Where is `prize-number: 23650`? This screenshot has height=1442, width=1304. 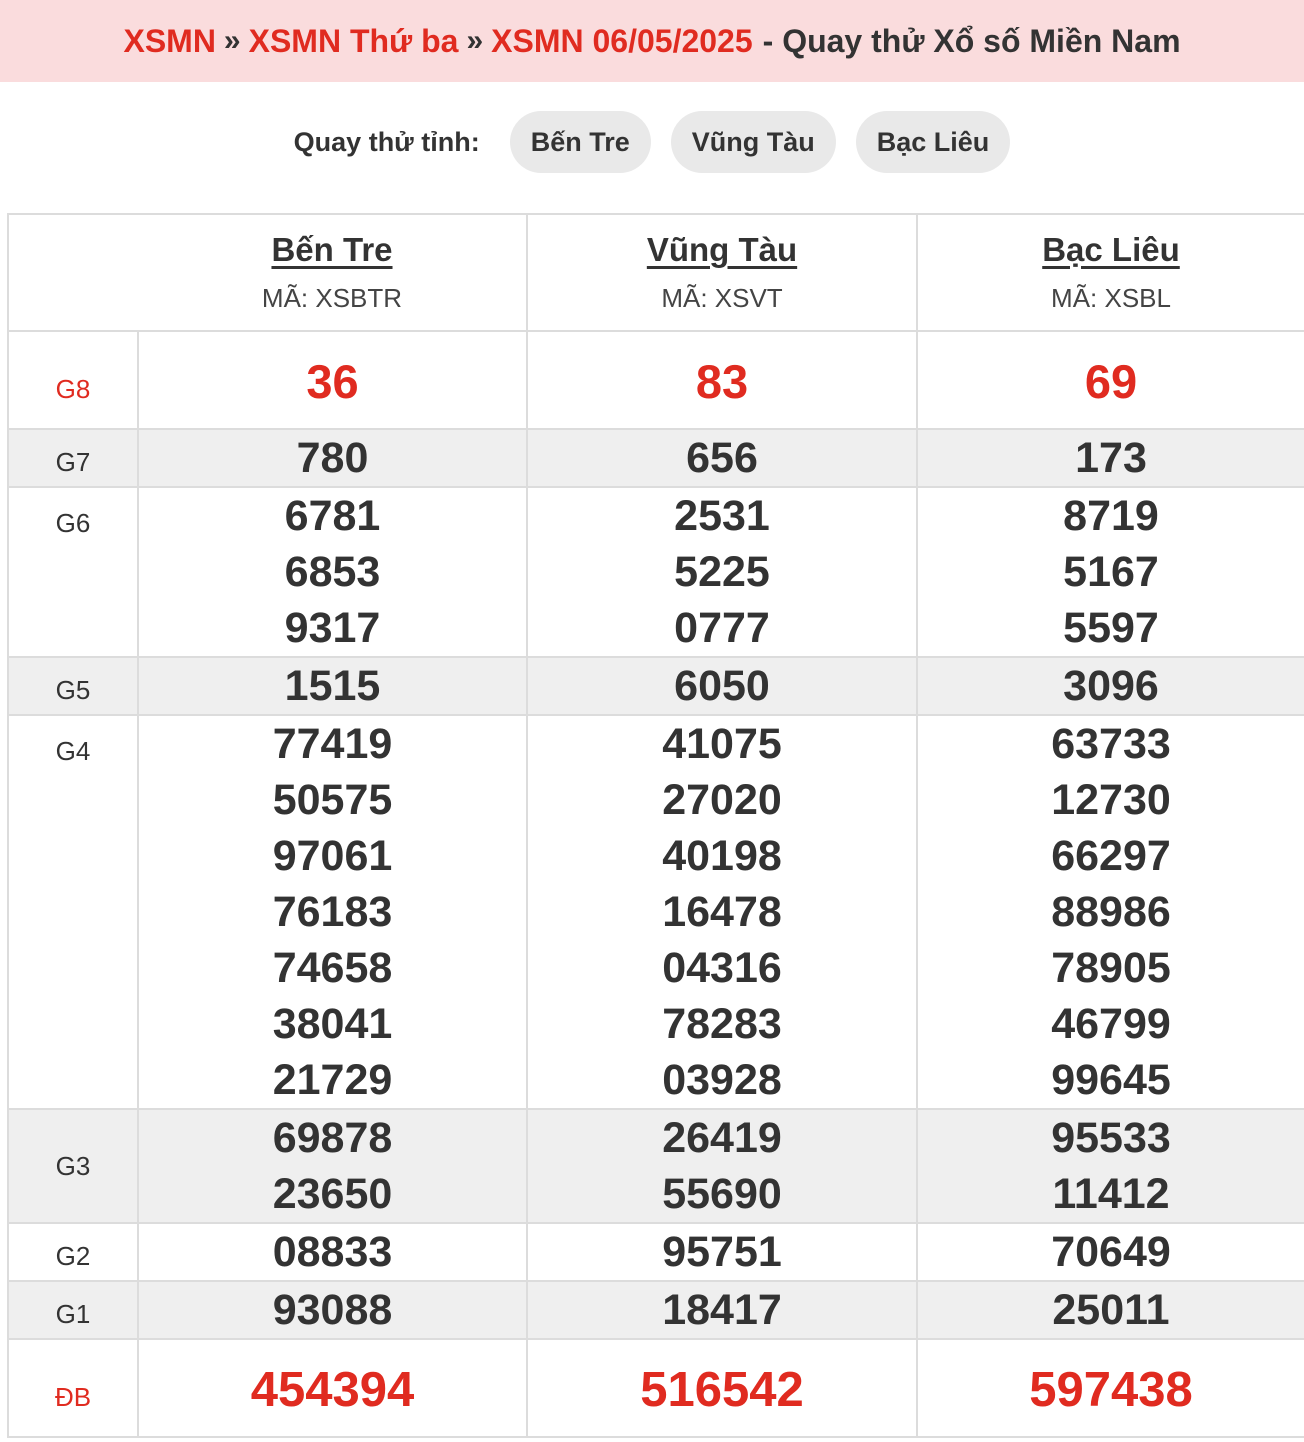
prize-number: 23650 is located at coordinates (332, 1194).